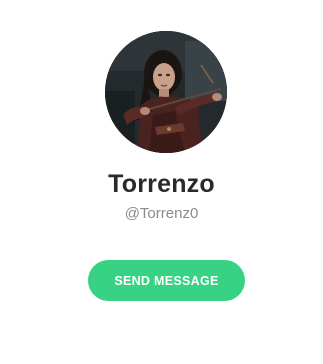 This screenshot has width=323, height=364. What do you see at coordinates (166, 280) in the screenshot?
I see `send-message-button: SEND MESSAGE` at bounding box center [166, 280].